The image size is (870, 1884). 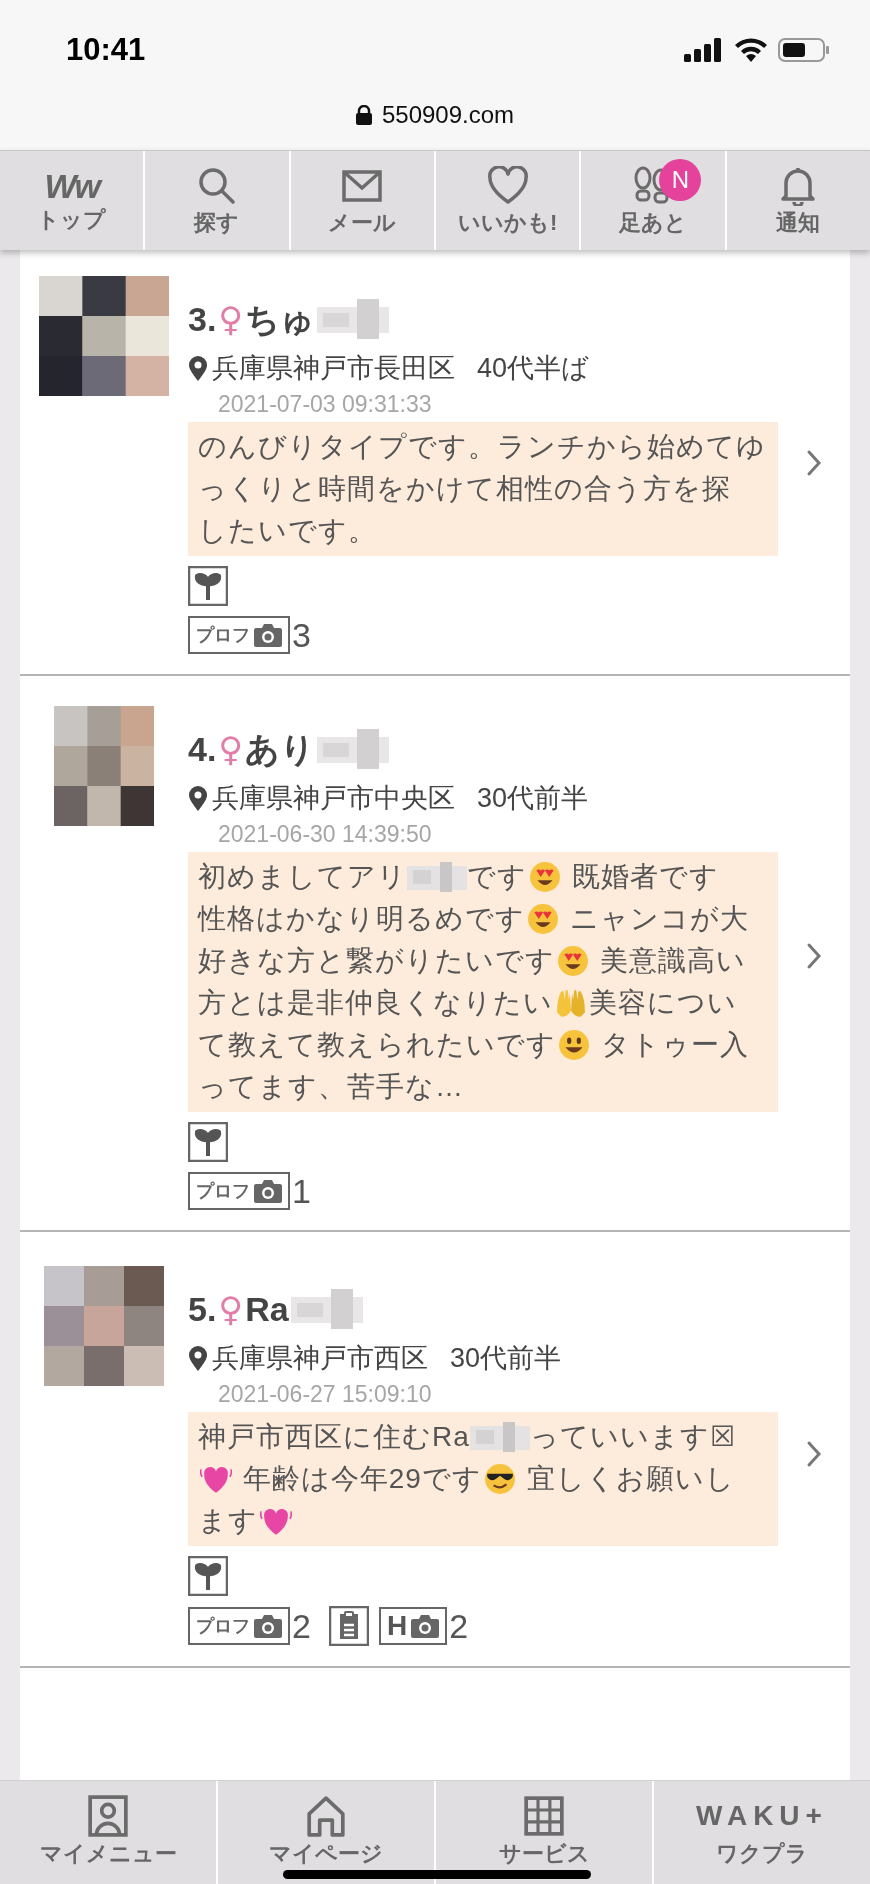 I want to click on nav-tab: 通知, so click(x=798, y=200).